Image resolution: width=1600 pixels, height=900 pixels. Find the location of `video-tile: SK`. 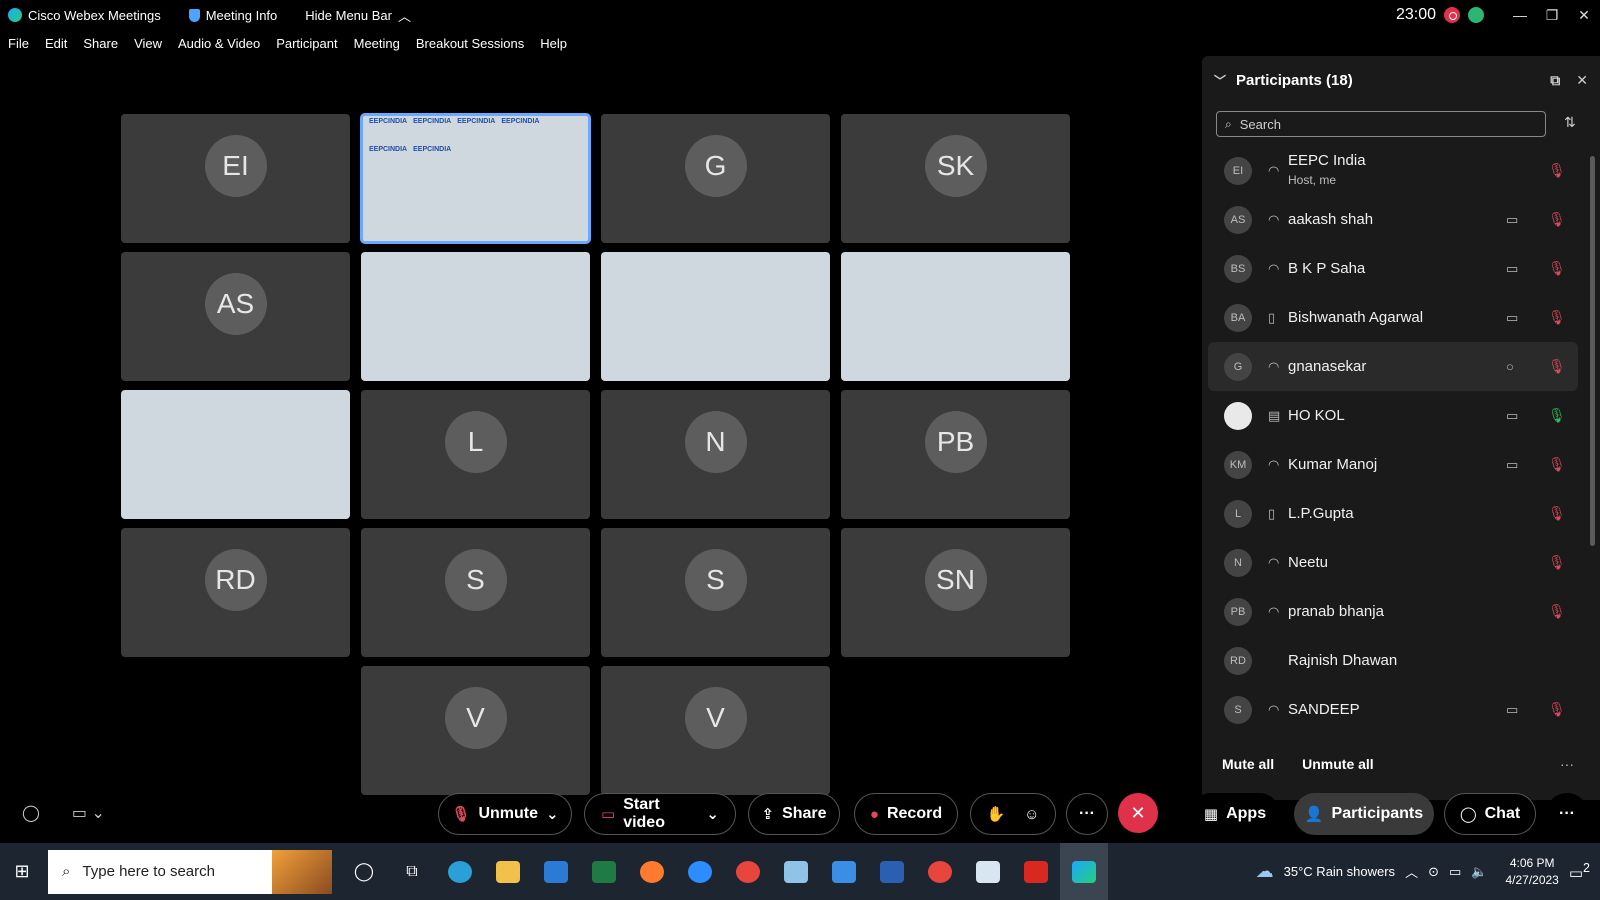

video-tile: SK is located at coordinates (955, 178).